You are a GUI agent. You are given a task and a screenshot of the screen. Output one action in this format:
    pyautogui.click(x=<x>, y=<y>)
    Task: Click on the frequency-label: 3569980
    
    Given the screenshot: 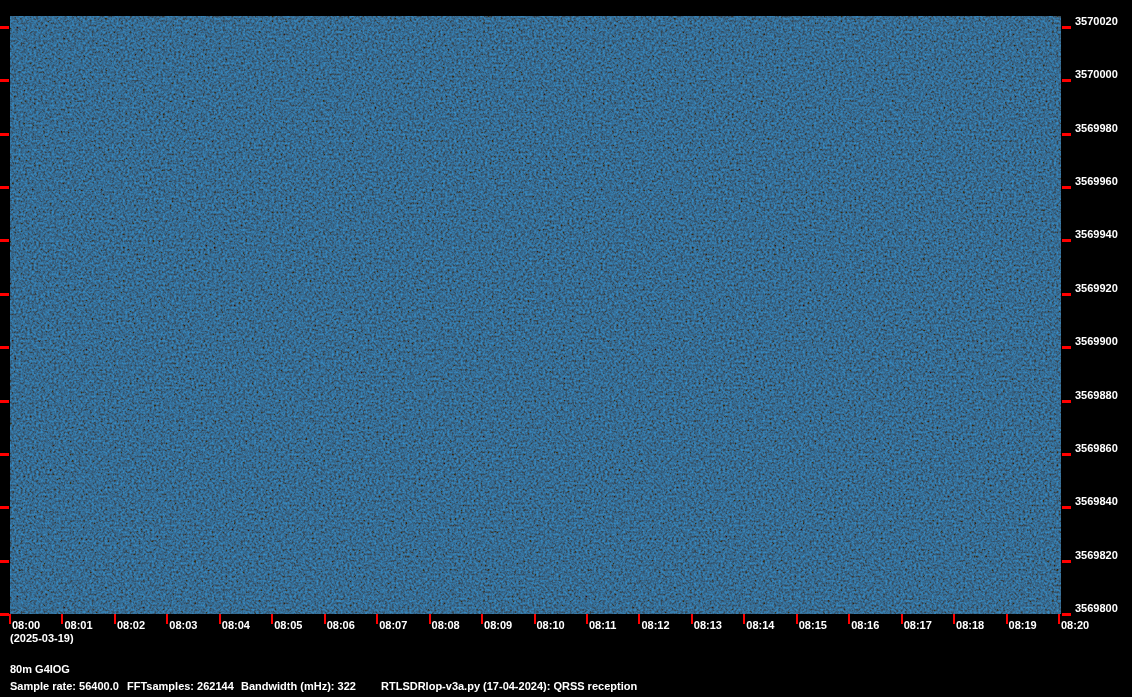 What is the action you would take?
    pyautogui.click(x=1096, y=127)
    